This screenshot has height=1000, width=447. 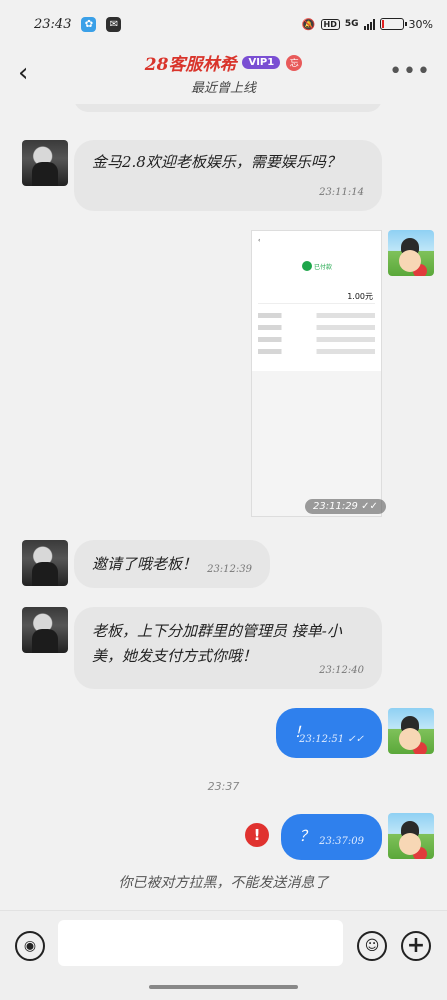 I want to click on plus-button: +, so click(x=416, y=946).